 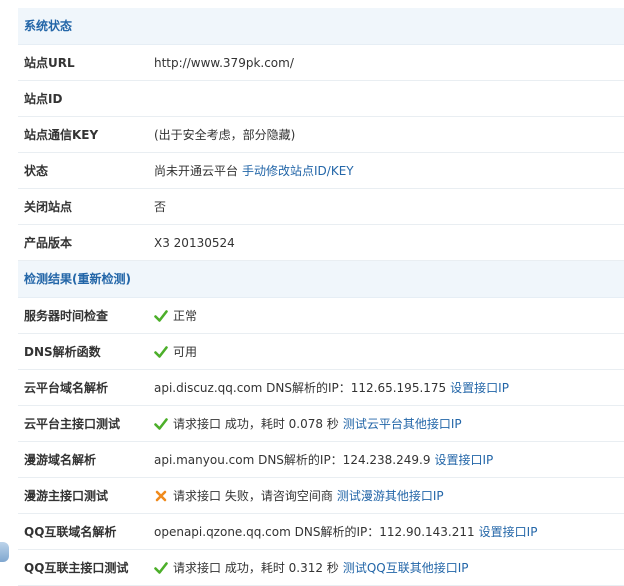 What do you see at coordinates (36, 171) in the screenshot?
I see `row-label: 状态` at bounding box center [36, 171].